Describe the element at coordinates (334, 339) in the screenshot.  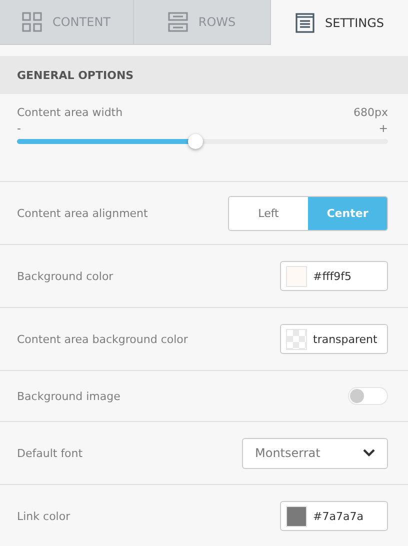
I see `color-field: transparent` at that location.